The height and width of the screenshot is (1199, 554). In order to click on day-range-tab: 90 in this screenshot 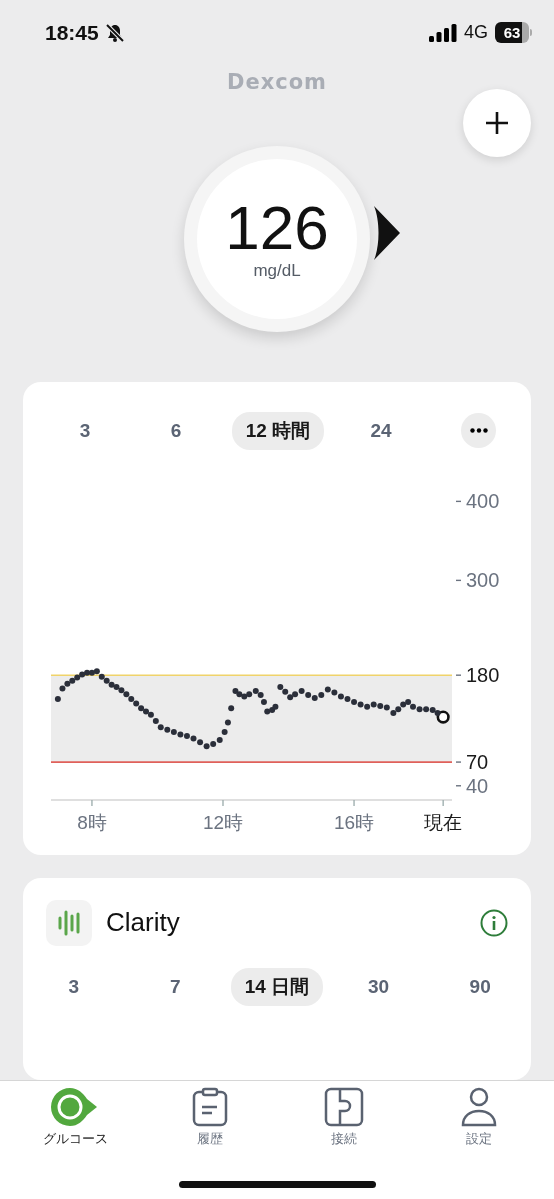, I will do `click(480, 986)`.